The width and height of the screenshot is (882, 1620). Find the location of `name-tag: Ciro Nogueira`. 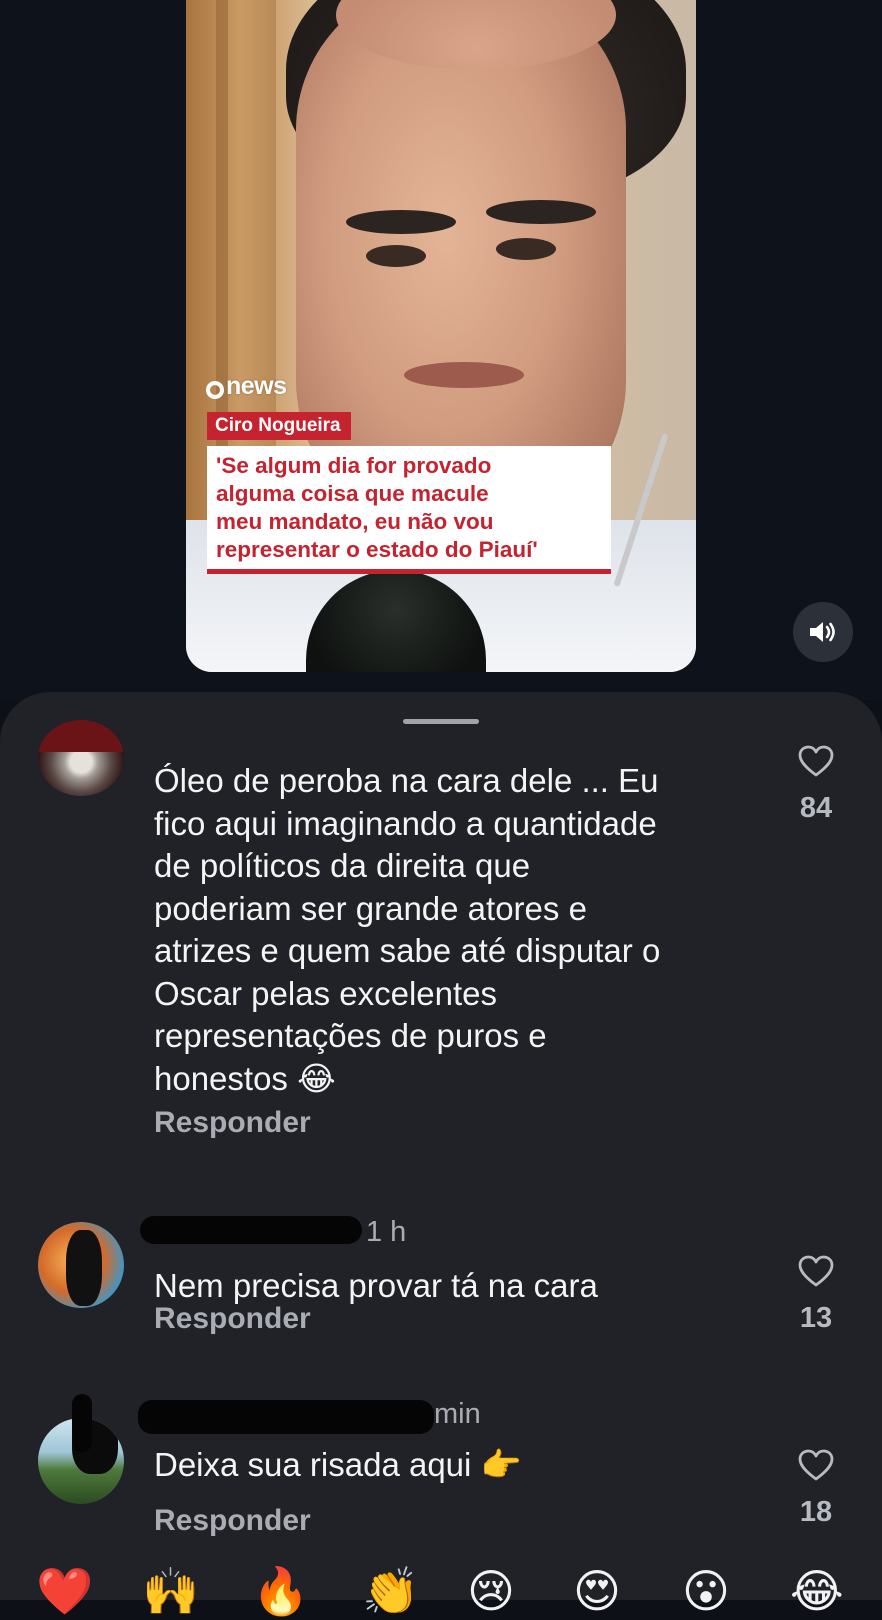

name-tag: Ciro Nogueira is located at coordinates (279, 426).